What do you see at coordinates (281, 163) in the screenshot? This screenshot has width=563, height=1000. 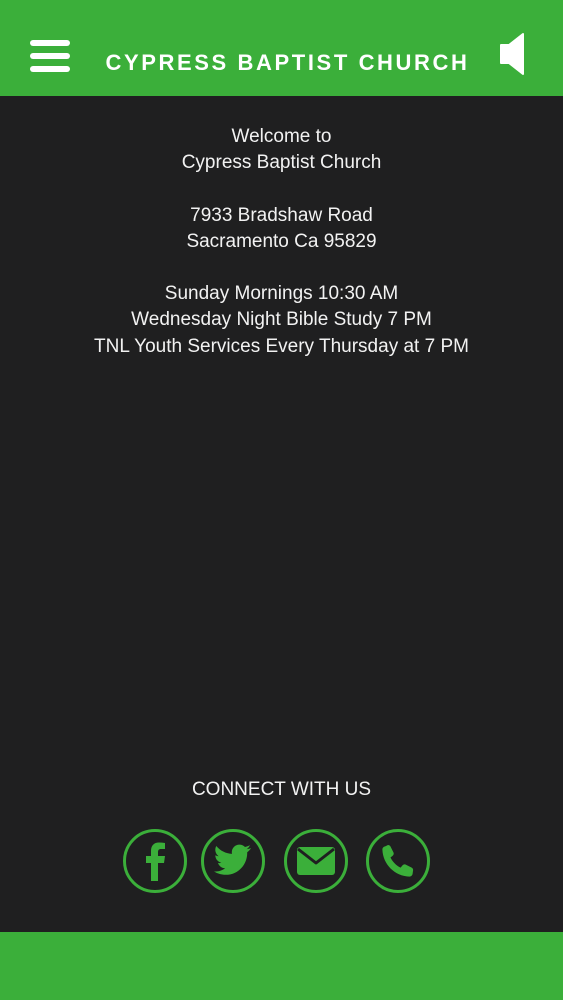 I see `welcome-line-2: Cypress Baptist Church` at bounding box center [281, 163].